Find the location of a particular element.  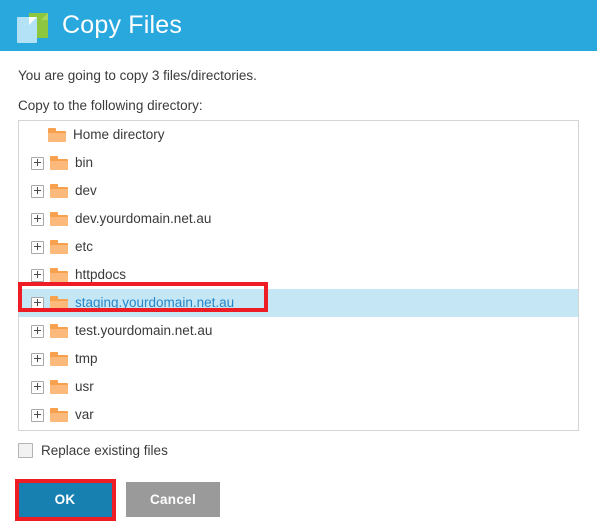

dialog-title: Copy Files is located at coordinates (122, 25).